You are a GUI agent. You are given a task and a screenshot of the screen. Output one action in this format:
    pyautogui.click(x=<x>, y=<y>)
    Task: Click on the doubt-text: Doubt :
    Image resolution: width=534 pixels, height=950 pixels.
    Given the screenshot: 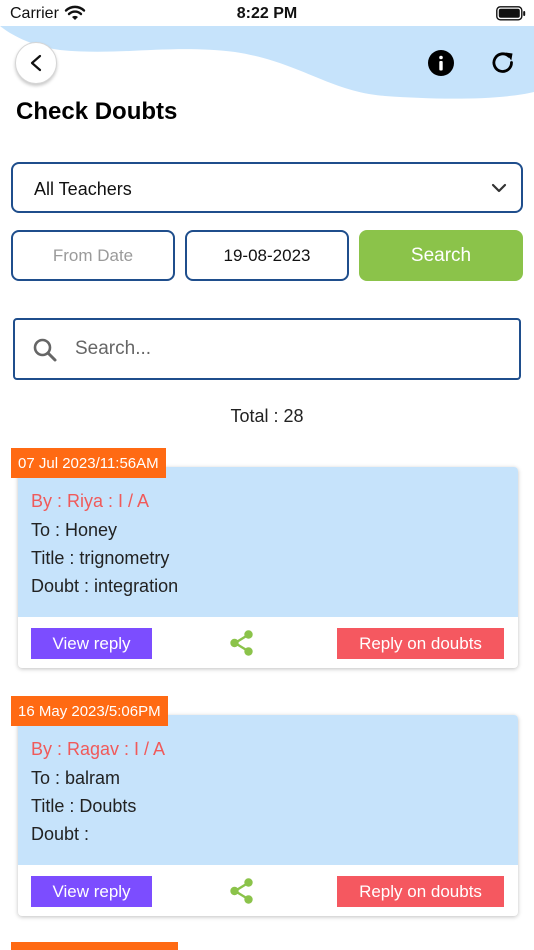 What is the action you would take?
    pyautogui.click(x=60, y=834)
    